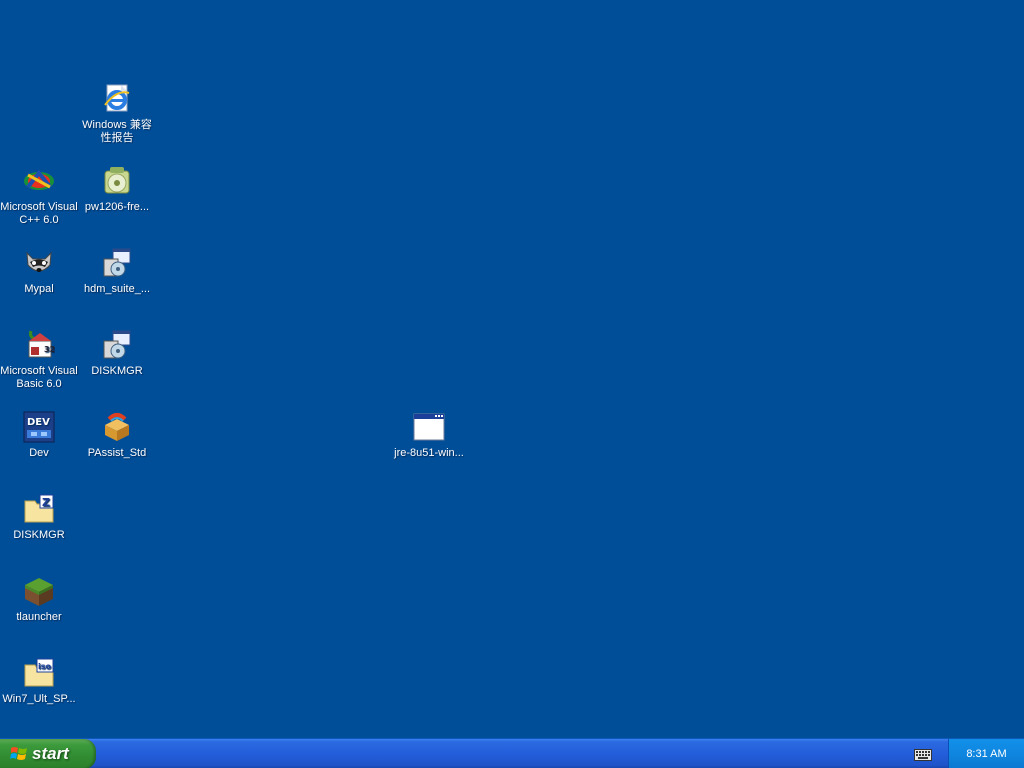 The image size is (1024, 768). What do you see at coordinates (117, 453) in the screenshot?
I see `desktop-icon-label: PAssist_Std` at bounding box center [117, 453].